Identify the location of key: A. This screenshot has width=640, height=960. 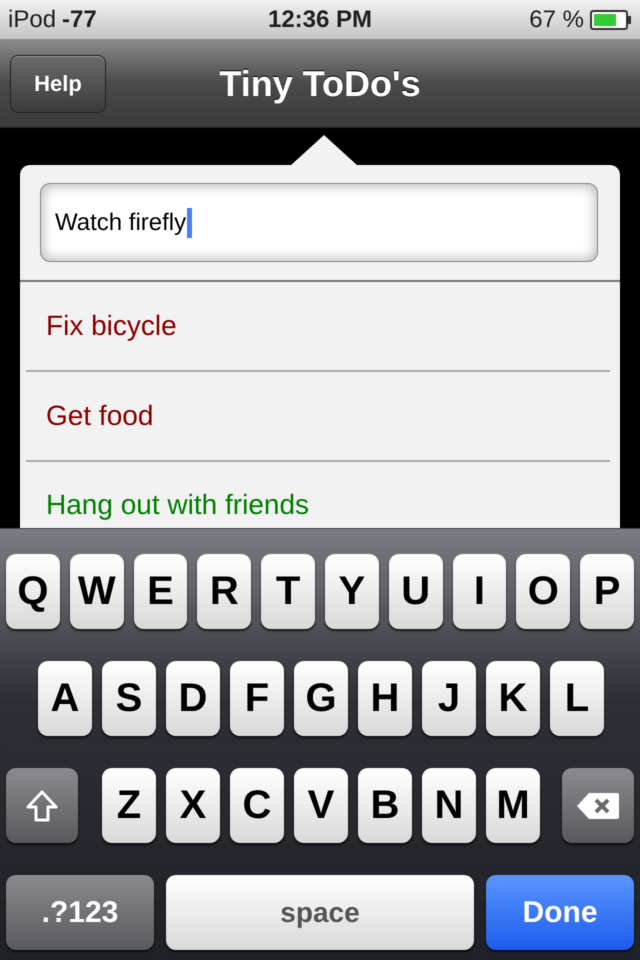
(65, 698).